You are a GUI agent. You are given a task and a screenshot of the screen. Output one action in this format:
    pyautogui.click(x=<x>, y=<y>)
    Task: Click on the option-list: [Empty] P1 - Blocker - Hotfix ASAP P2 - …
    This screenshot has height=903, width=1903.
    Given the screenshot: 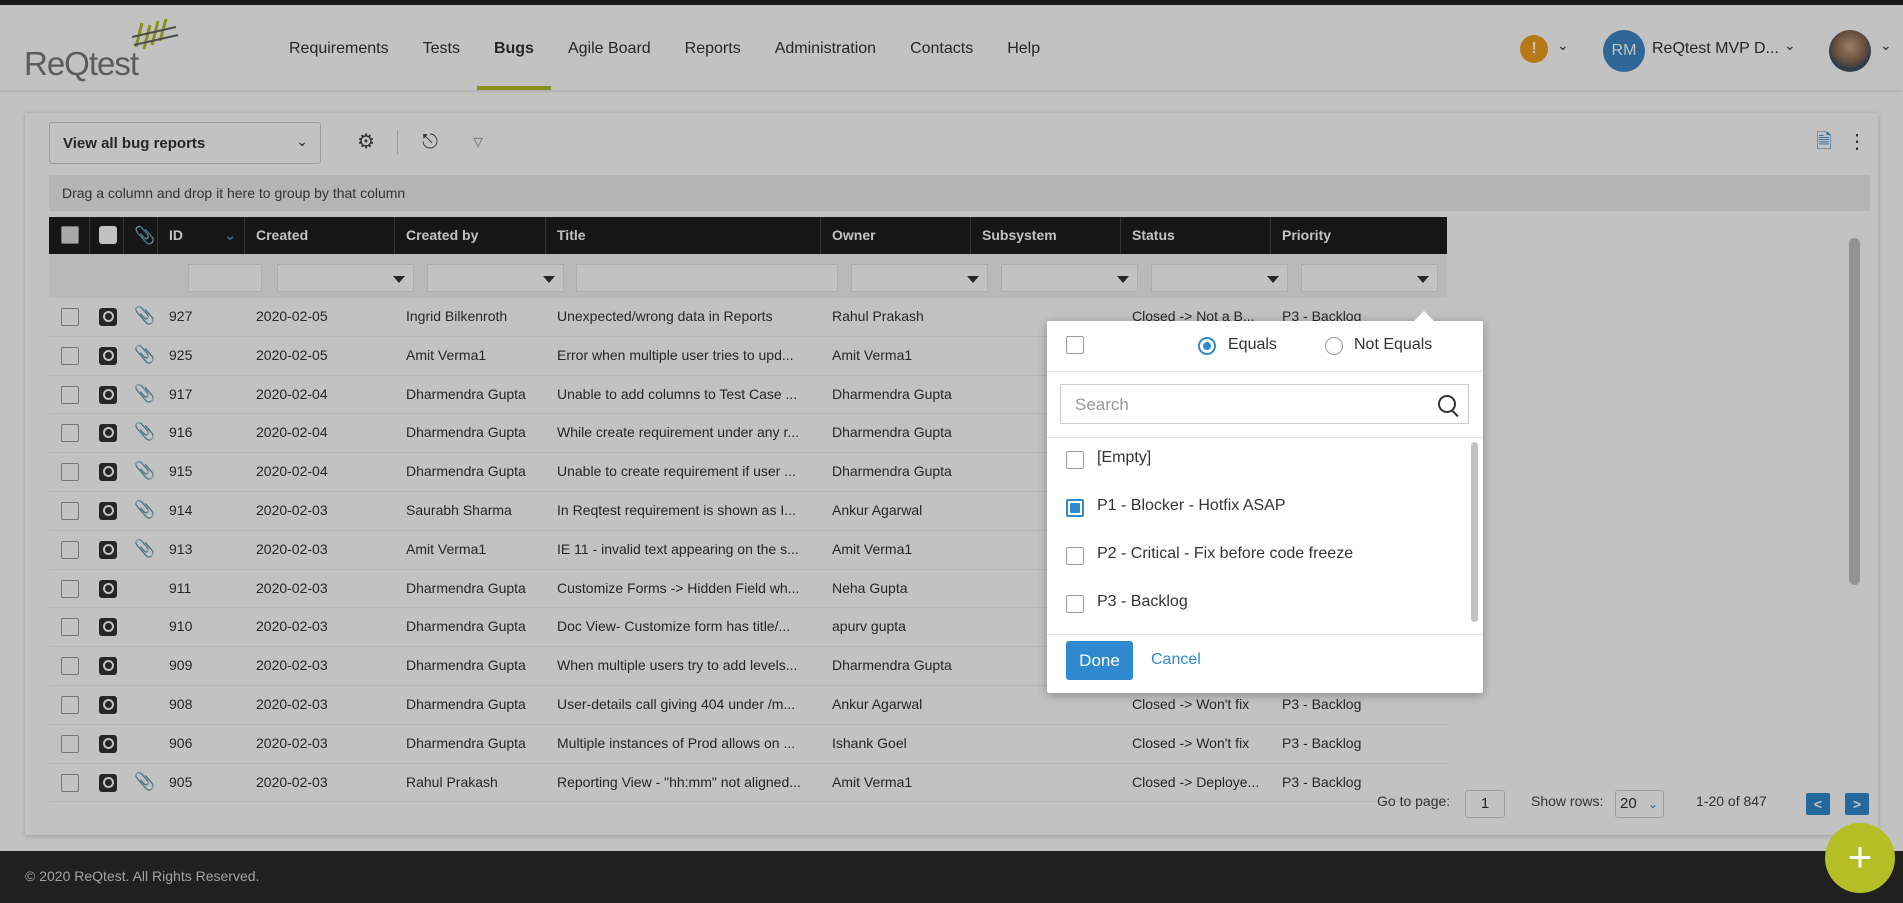 What is the action you would take?
    pyautogui.click(x=1265, y=536)
    